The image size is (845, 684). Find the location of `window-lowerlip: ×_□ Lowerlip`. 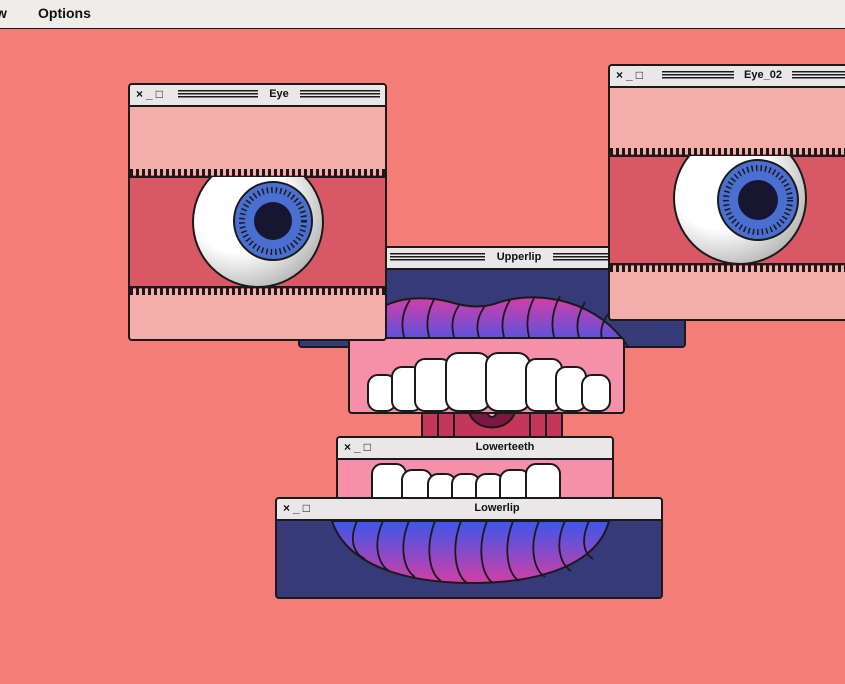

window-lowerlip: ×_□ Lowerlip is located at coordinates (469, 548).